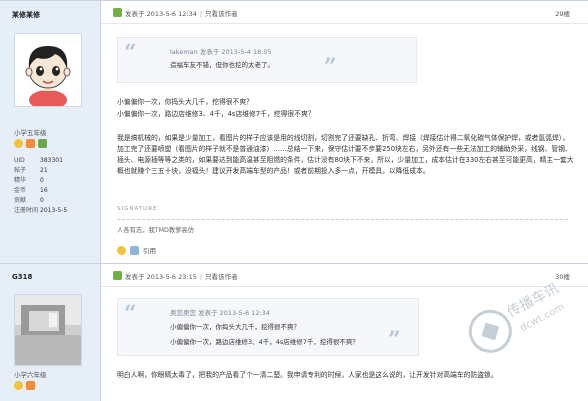 Image resolution: width=588 pixels, height=401 pixels. I want to click on user-stats: UID 383301 帖子 21 精华 0 金币 16 贡献 0 注册时间 2013-5-5, so click(49, 186).